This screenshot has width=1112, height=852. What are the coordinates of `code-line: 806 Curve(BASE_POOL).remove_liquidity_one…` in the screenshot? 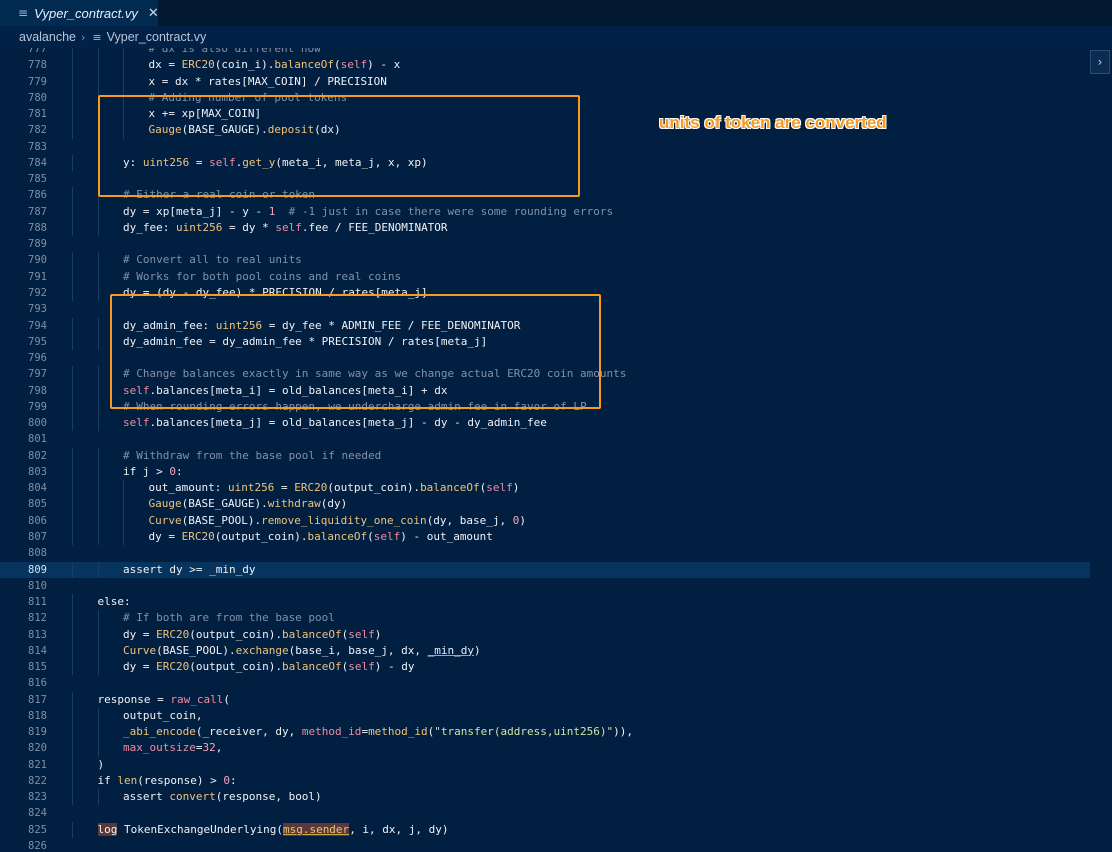 It's located at (545, 520).